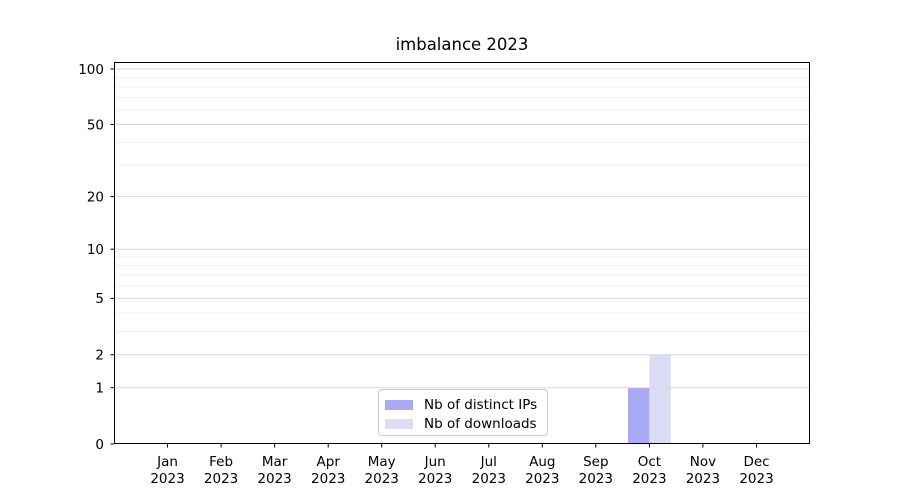 This screenshot has width=900, height=500. Describe the element at coordinates (167, 462) in the screenshot. I see `x-tick-label-month: Jan` at that location.